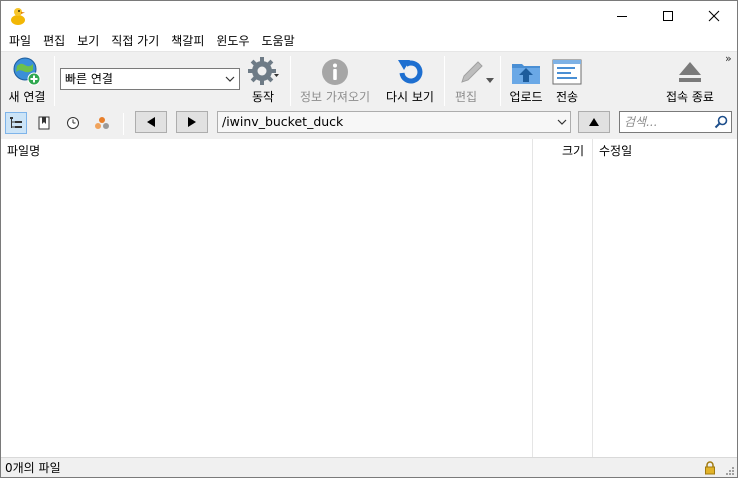 Image resolution: width=738 pixels, height=478 pixels. Describe the element at coordinates (20, 41) in the screenshot. I see `menu-file: 파일` at that location.